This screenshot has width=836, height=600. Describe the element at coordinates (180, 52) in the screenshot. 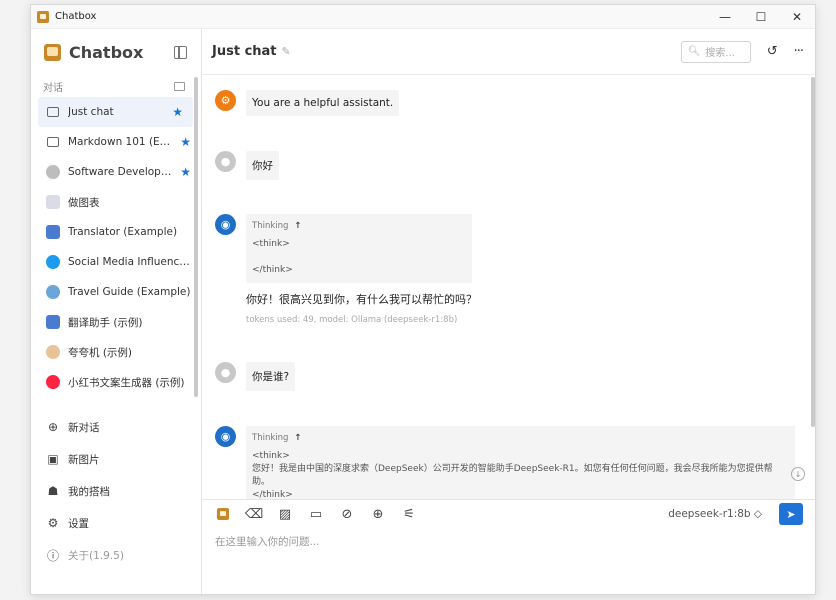

I see `collapse-sidebar-icon` at that location.